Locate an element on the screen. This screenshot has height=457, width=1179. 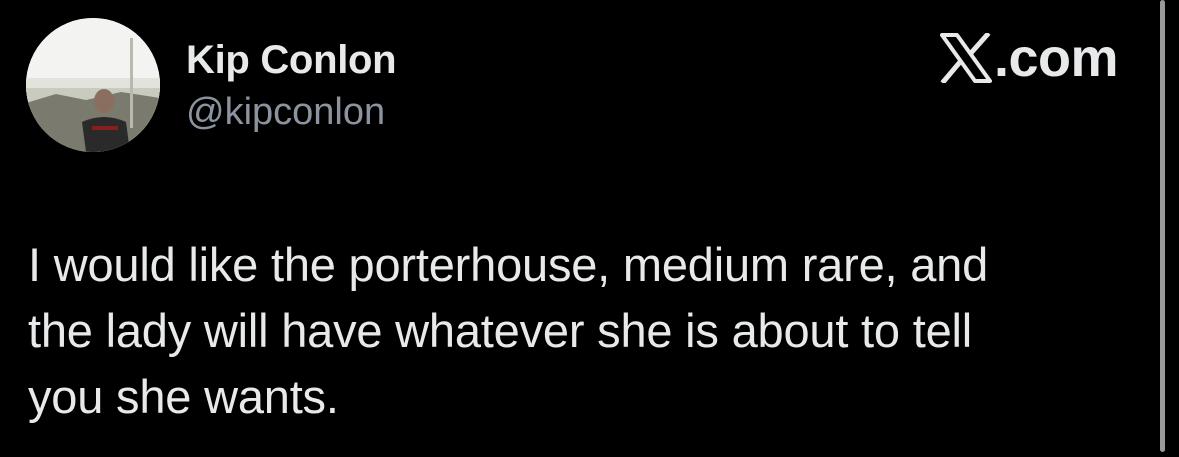
avatar is located at coordinates (93, 85).